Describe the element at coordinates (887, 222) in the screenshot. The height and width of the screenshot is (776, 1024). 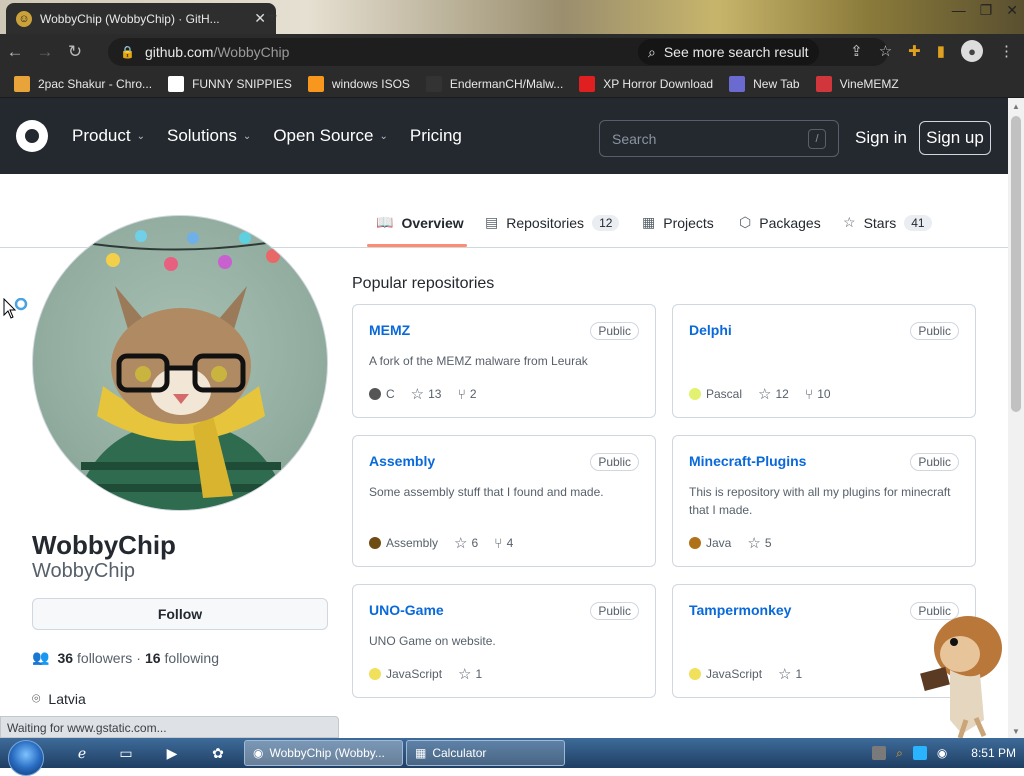
I see `tab-stars: ☆ Stars 41` at that location.